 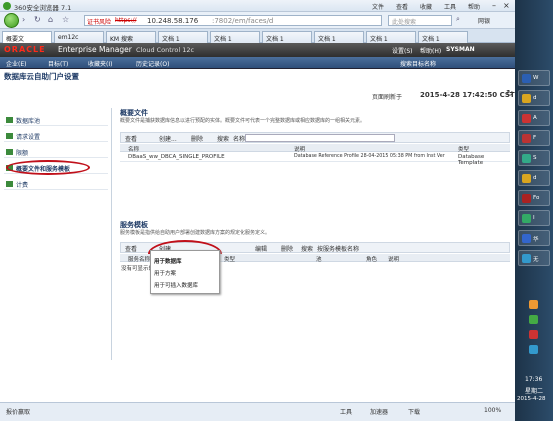 I want to click on profiles-toolbar: 查看 创建... 删除 搜索 名称, so click(x=315, y=137).